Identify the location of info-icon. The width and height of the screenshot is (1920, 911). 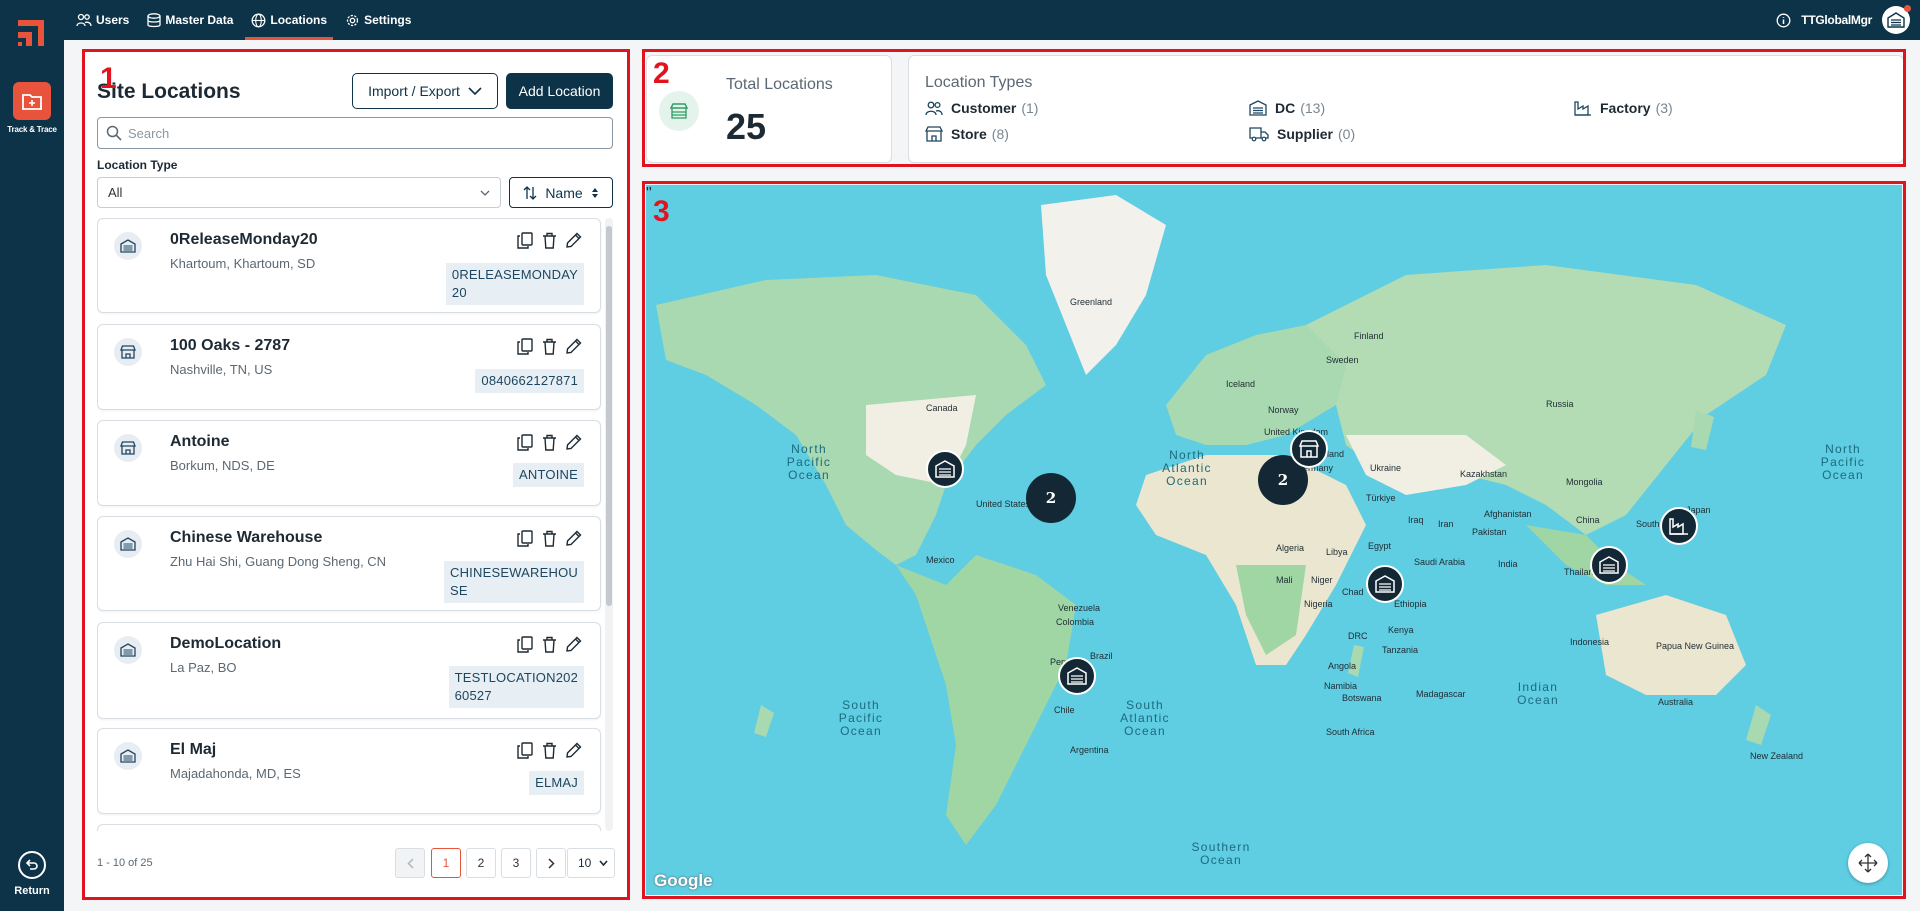
(1783, 20).